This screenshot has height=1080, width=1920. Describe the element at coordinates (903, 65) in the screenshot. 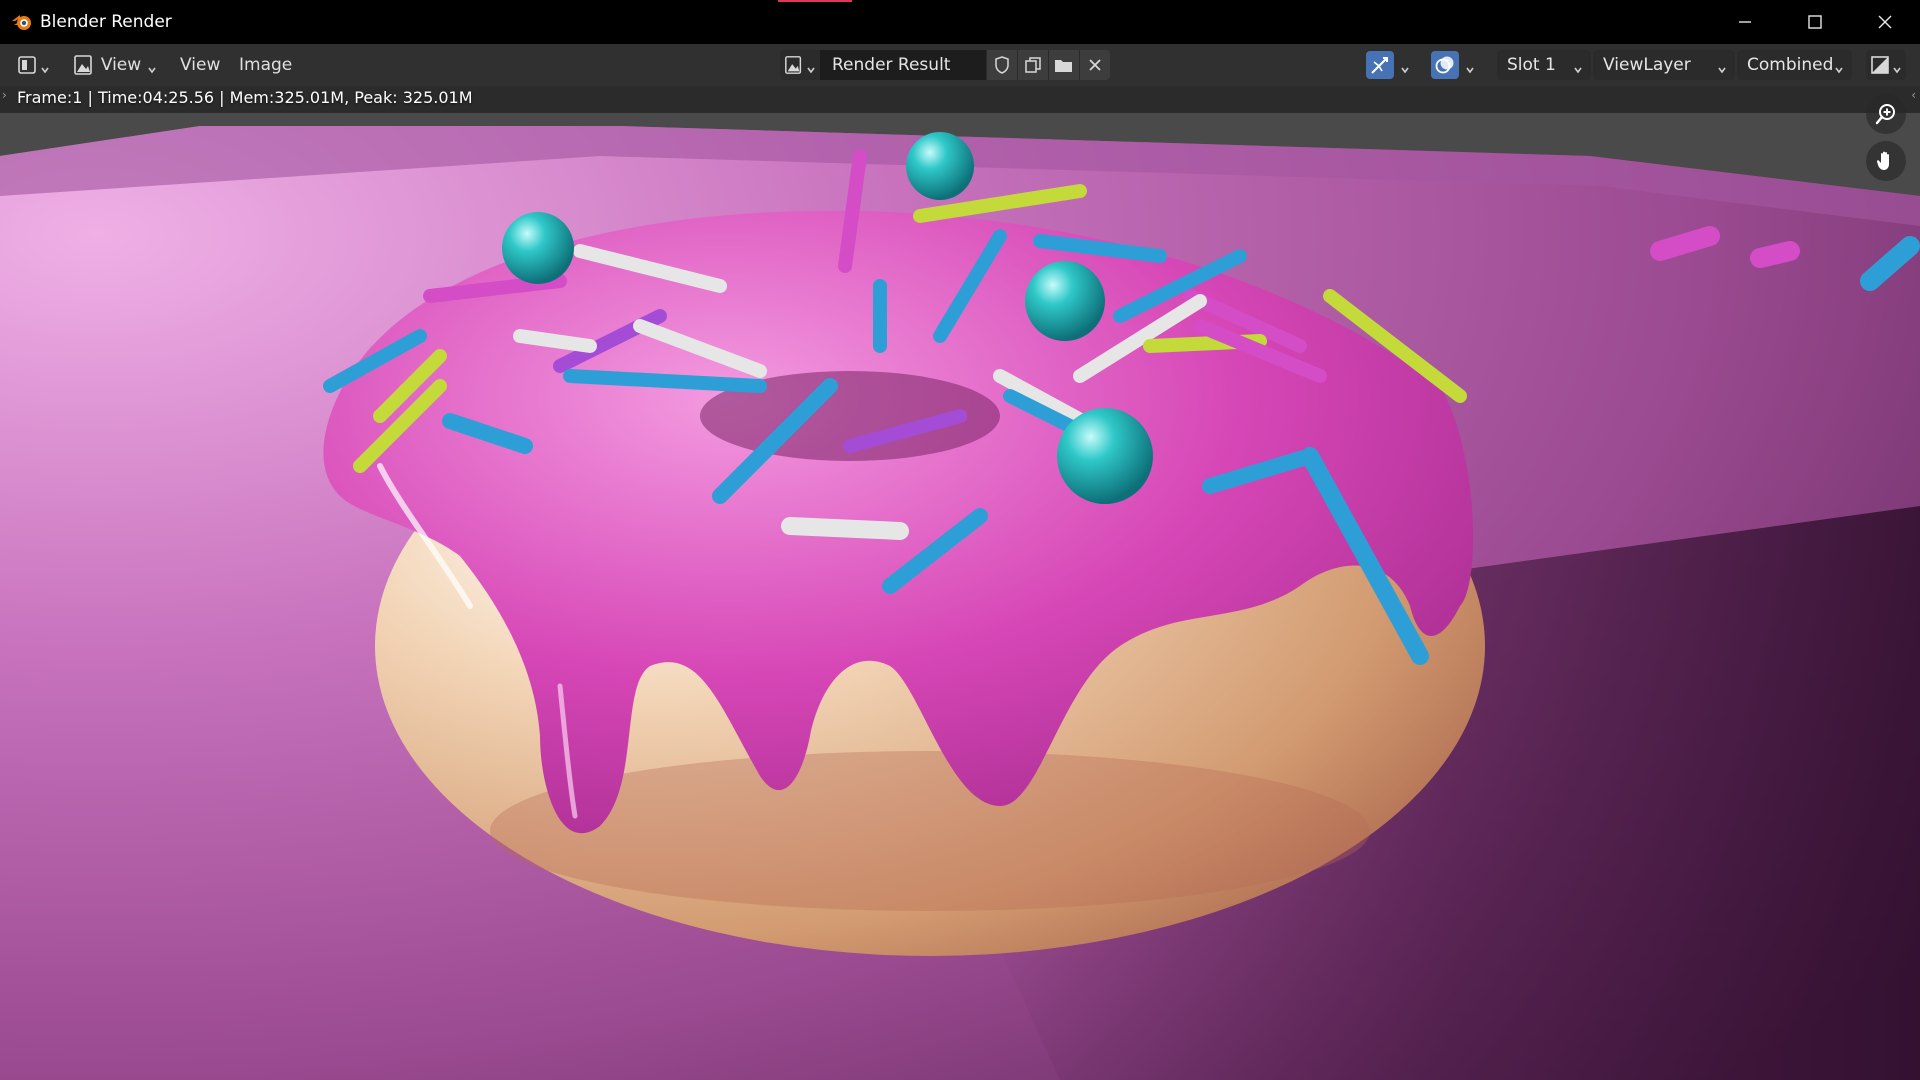

I see `image-name-field: Render Result` at that location.